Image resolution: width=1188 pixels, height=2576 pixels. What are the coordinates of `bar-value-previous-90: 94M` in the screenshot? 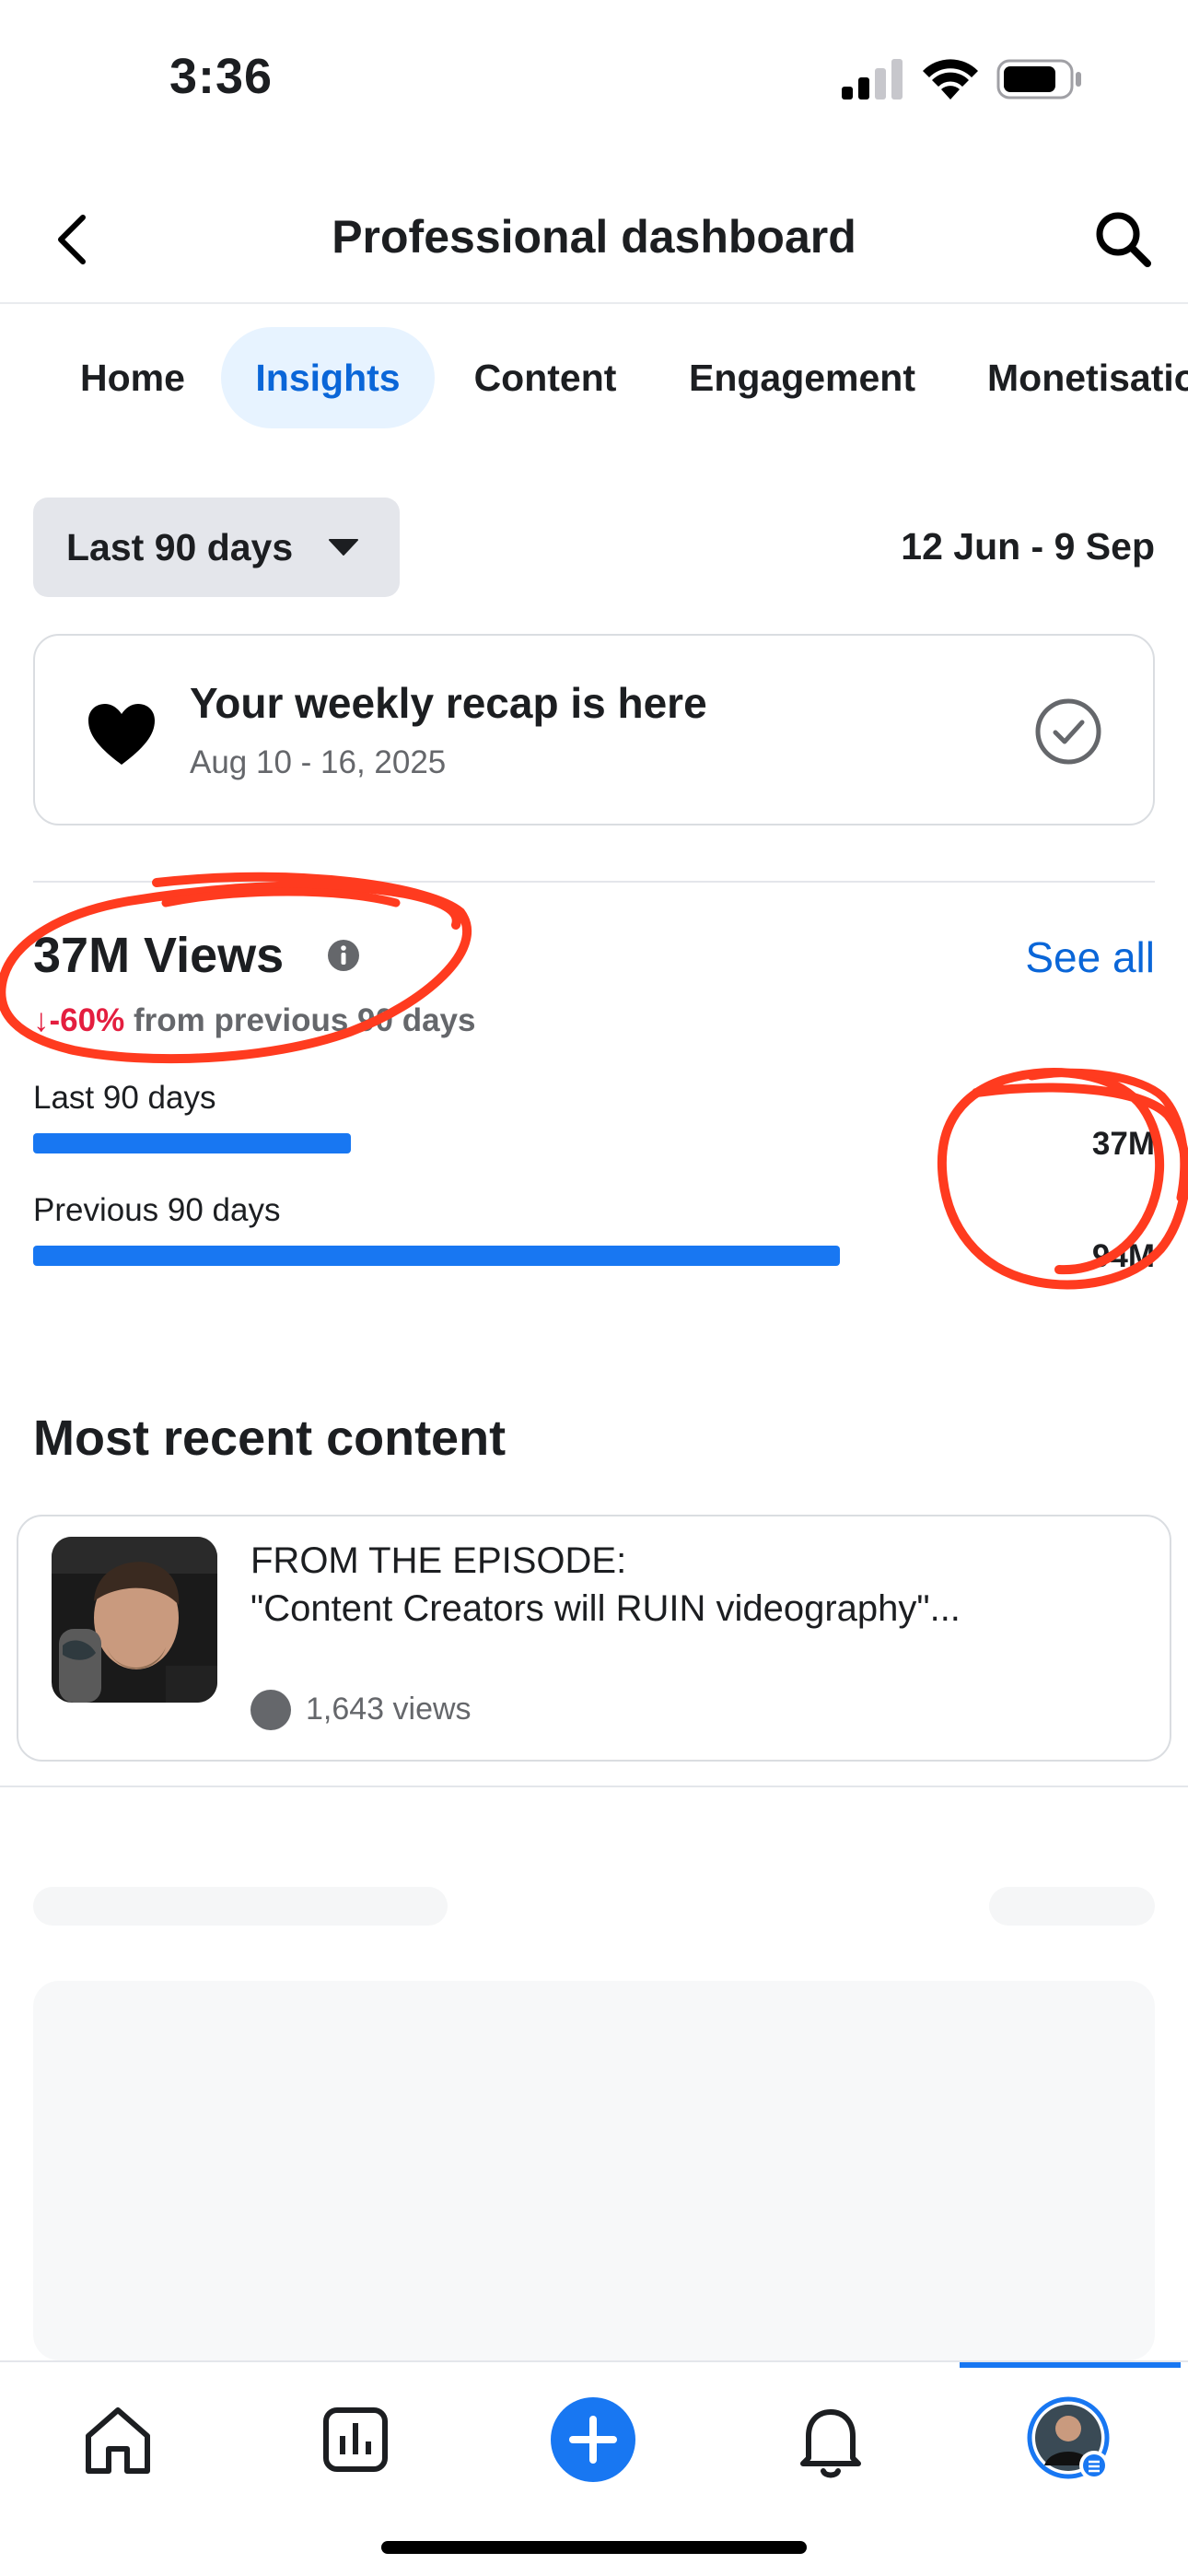 It's located at (1123, 1256).